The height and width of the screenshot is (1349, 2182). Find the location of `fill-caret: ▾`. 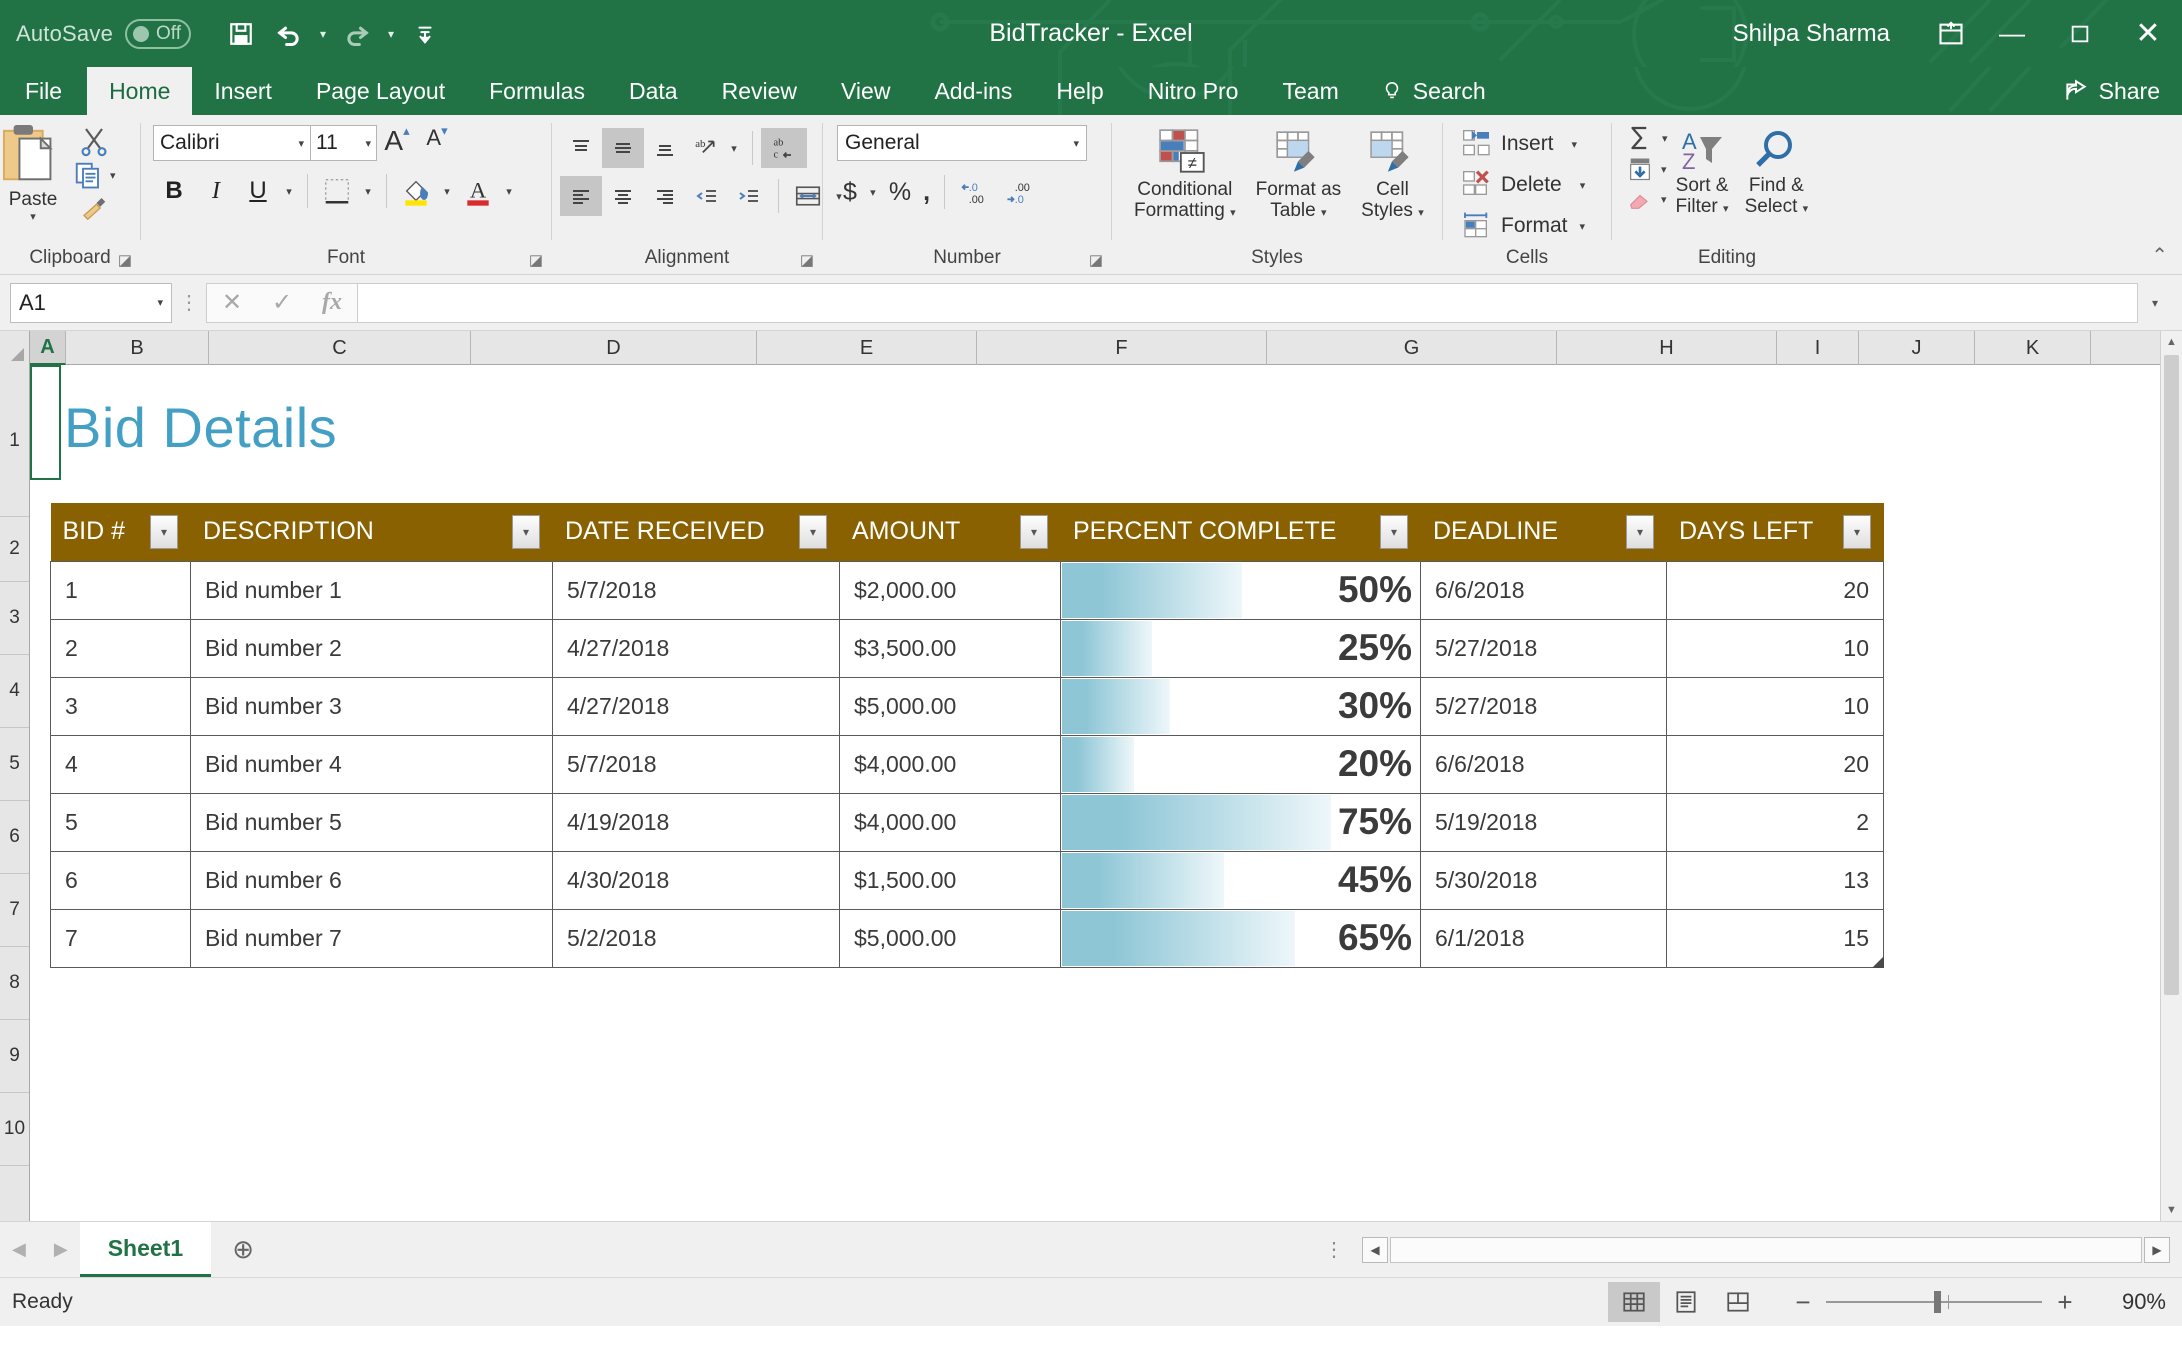

fill-caret: ▾ is located at coordinates (1664, 169).